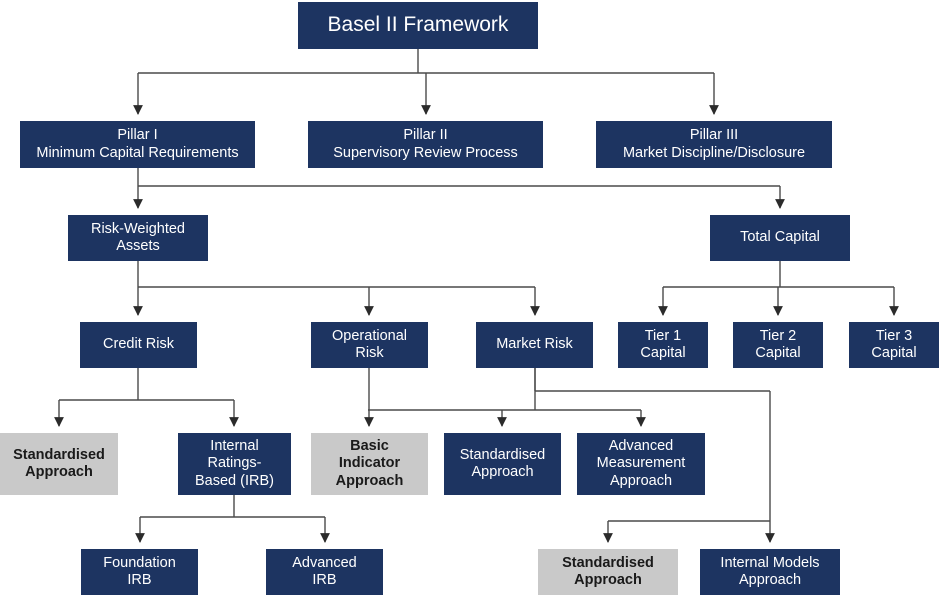  I want to click on node-market-standardised-approach: Standardised Approach, so click(608, 572).